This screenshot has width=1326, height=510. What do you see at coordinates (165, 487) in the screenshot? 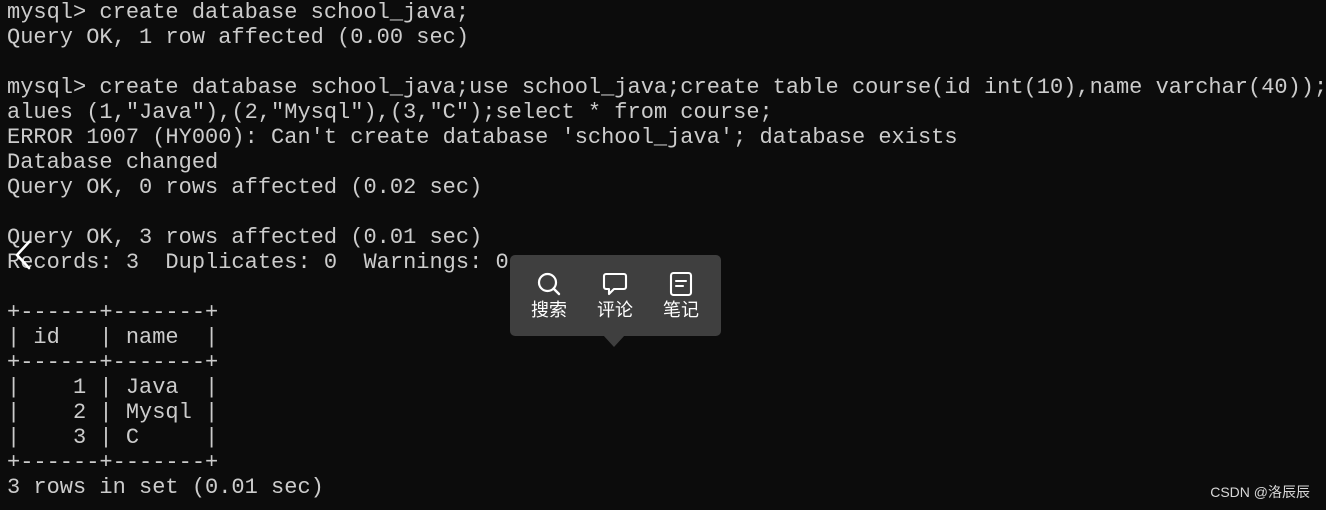
I see `terminal-line: 3 rows in set (0.01 sec)` at bounding box center [165, 487].